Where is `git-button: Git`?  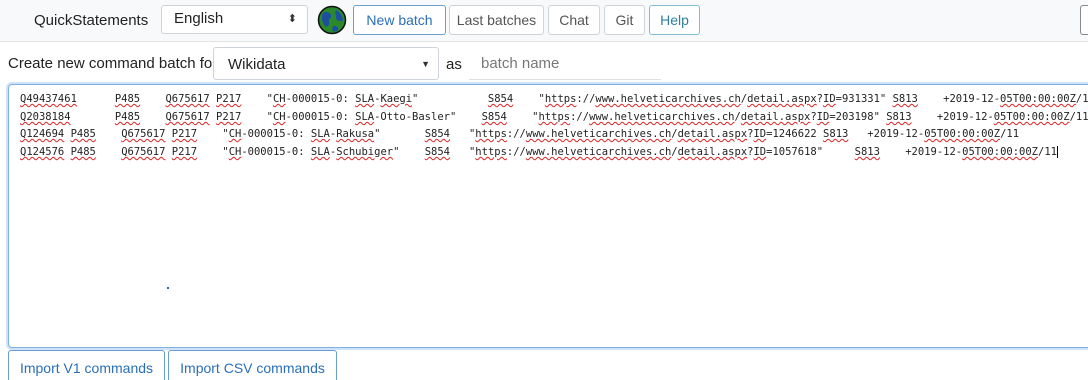 git-button: Git is located at coordinates (624, 20).